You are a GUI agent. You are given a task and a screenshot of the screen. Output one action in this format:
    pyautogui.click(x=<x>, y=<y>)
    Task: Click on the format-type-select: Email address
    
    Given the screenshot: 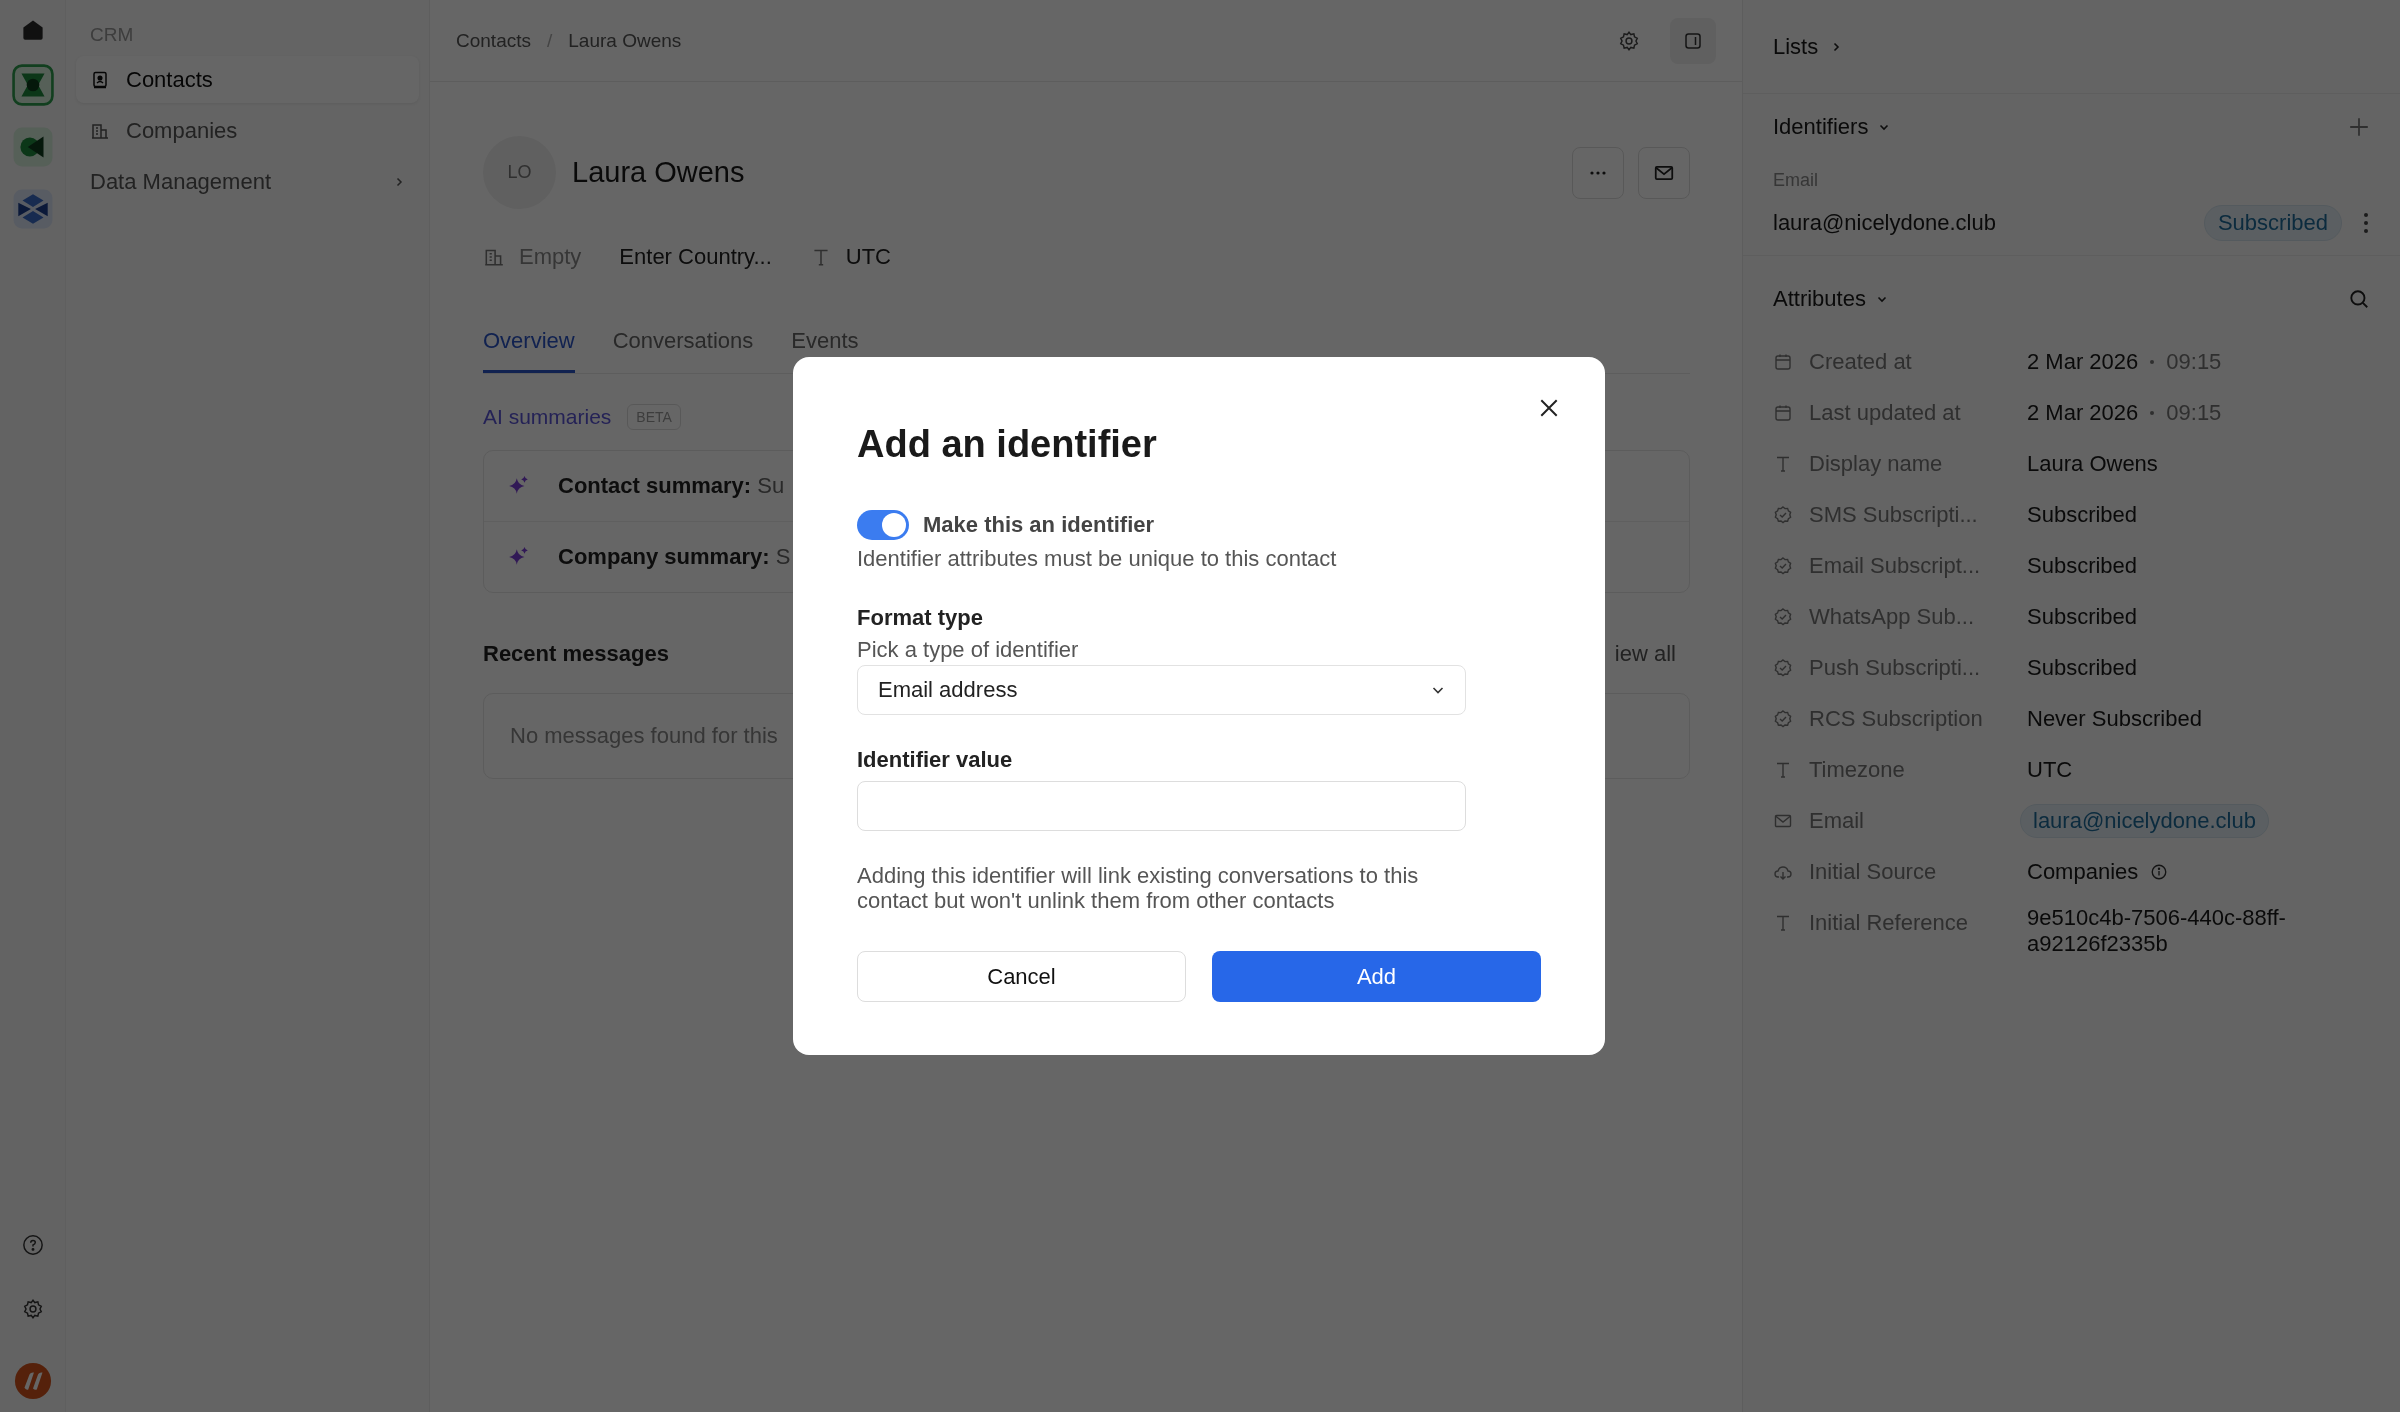 What is the action you would take?
    pyautogui.click(x=1161, y=690)
    